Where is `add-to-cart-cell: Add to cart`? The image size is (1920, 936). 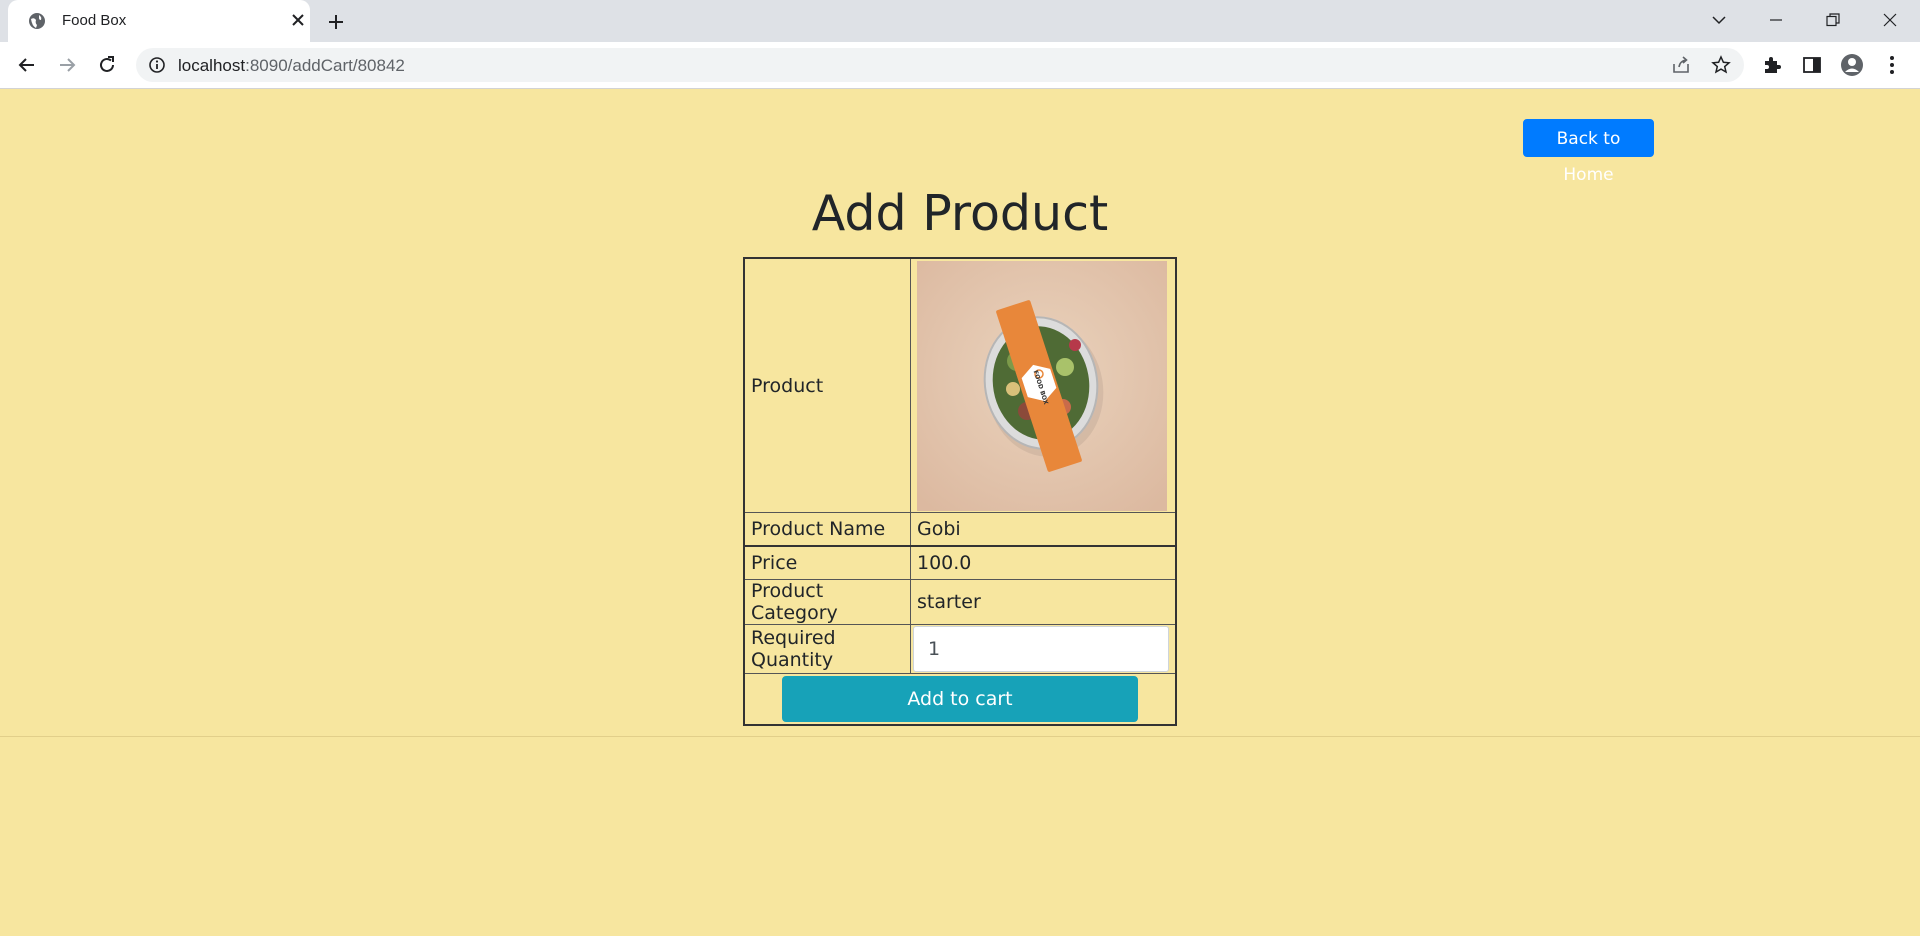
add-to-cart-cell: Add to cart is located at coordinates (960, 699).